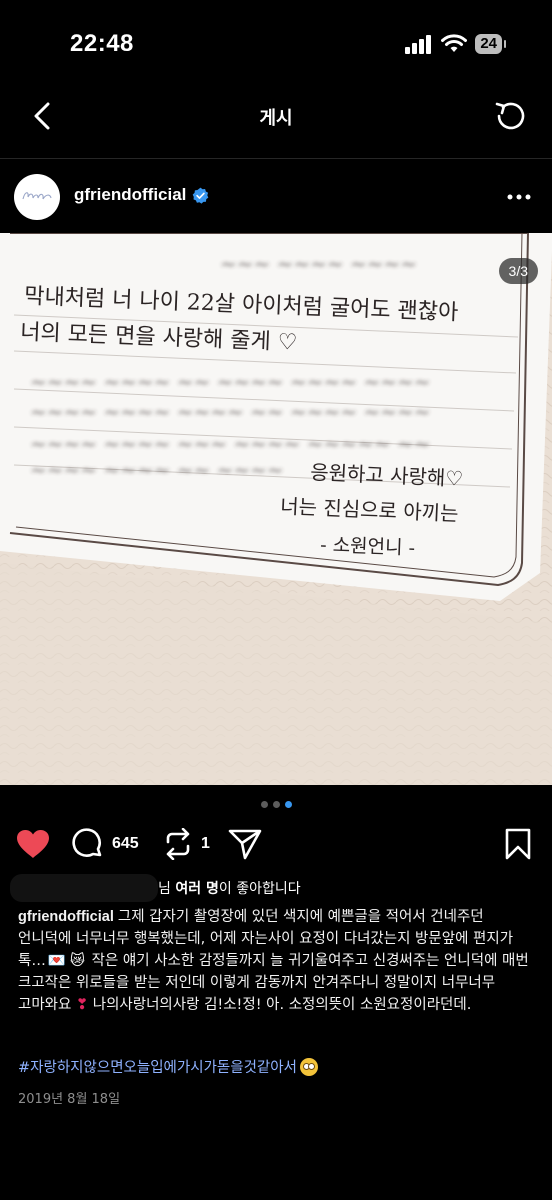 The height and width of the screenshot is (1200, 552). Describe the element at coordinates (201, 195) in the screenshot. I see `verified-badge-icon` at that location.